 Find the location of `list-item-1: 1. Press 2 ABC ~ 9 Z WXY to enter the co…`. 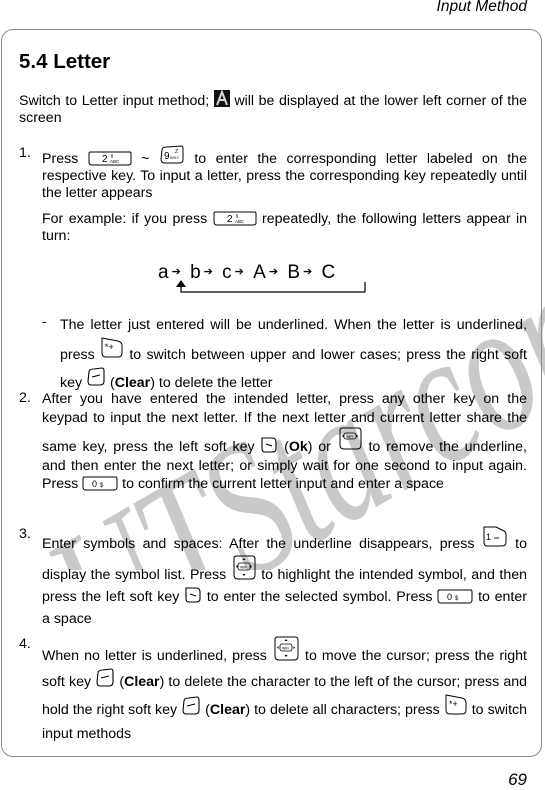

list-item-1: 1. Press 2 ABC ~ 9 Z WXY to enter the co… is located at coordinates (273, 194).